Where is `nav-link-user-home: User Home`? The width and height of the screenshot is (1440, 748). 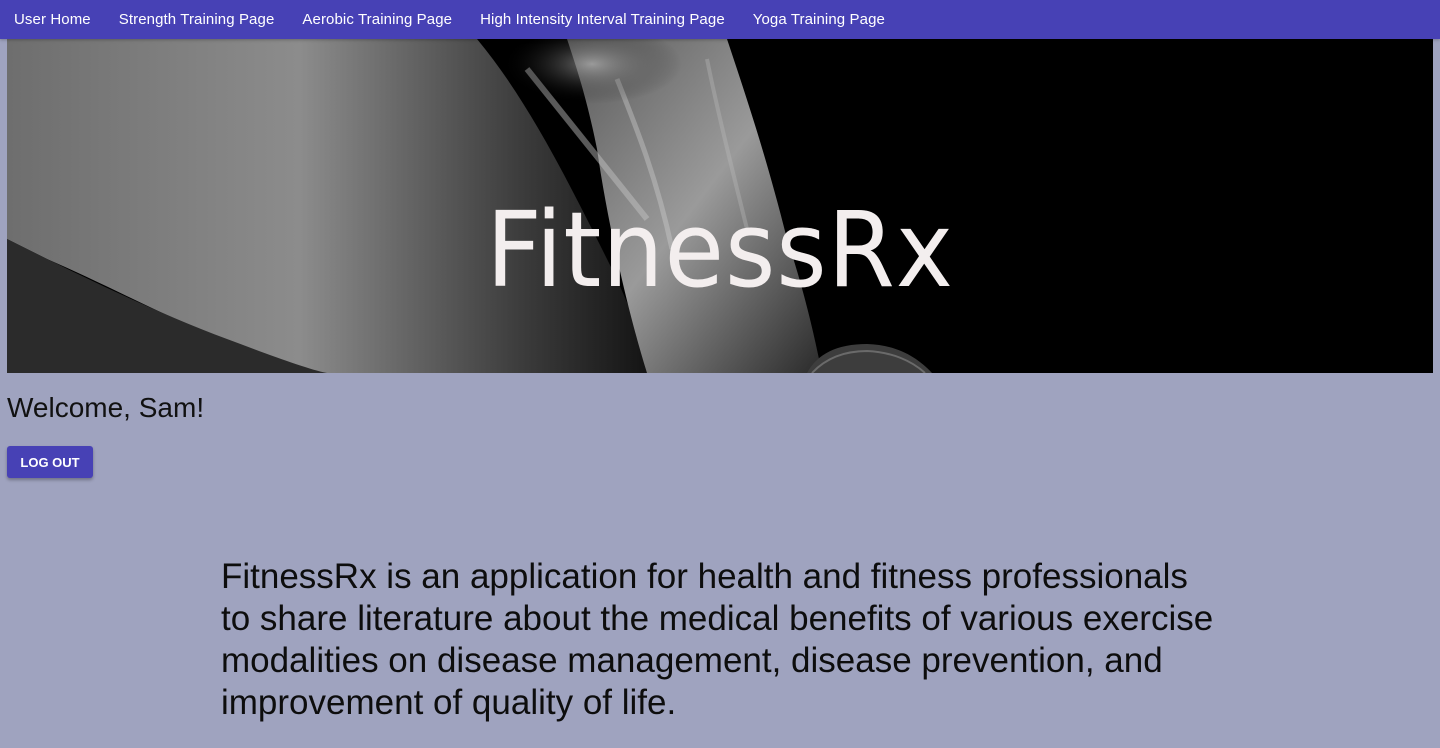
nav-link-user-home: User Home is located at coordinates (52, 19).